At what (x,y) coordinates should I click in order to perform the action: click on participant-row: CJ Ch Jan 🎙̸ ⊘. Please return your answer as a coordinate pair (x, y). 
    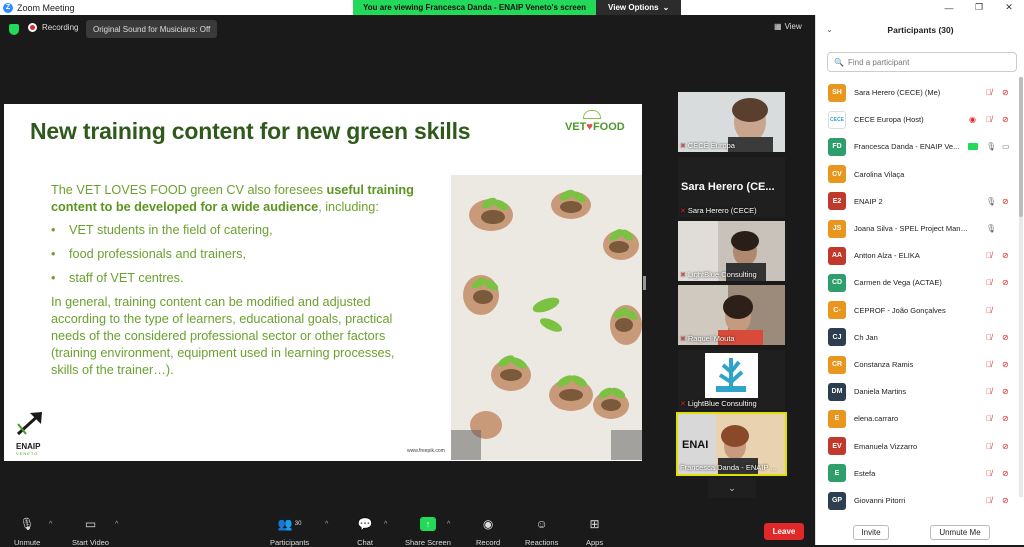
    Looking at the image, I should click on (918, 337).